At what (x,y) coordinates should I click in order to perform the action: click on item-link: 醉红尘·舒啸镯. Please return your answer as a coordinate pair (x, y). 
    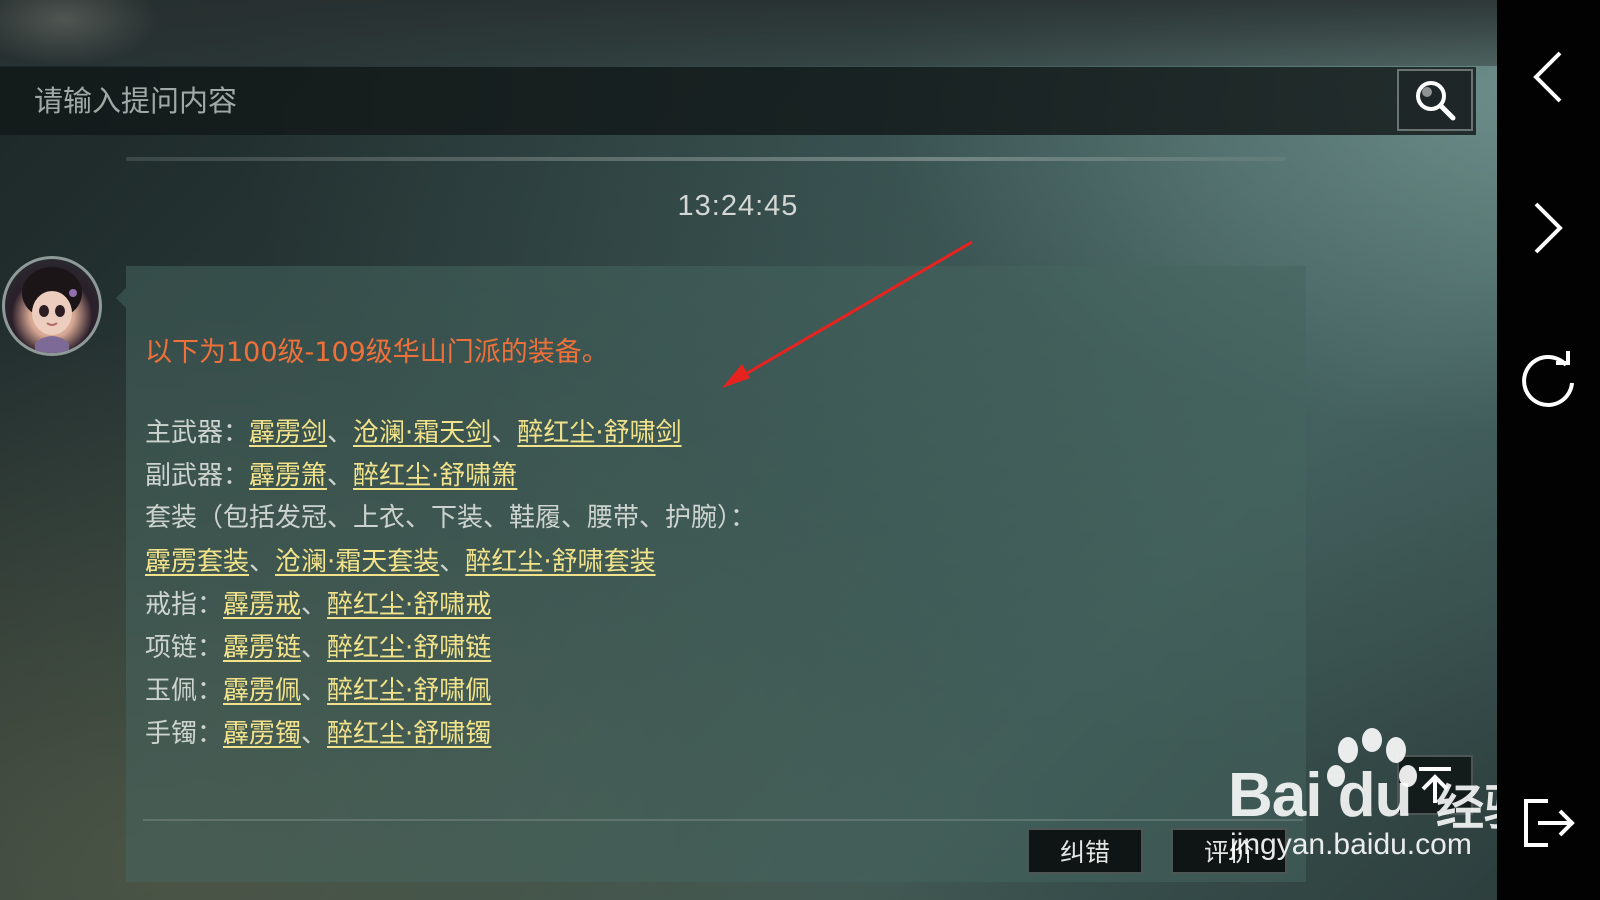
    Looking at the image, I should click on (409, 734).